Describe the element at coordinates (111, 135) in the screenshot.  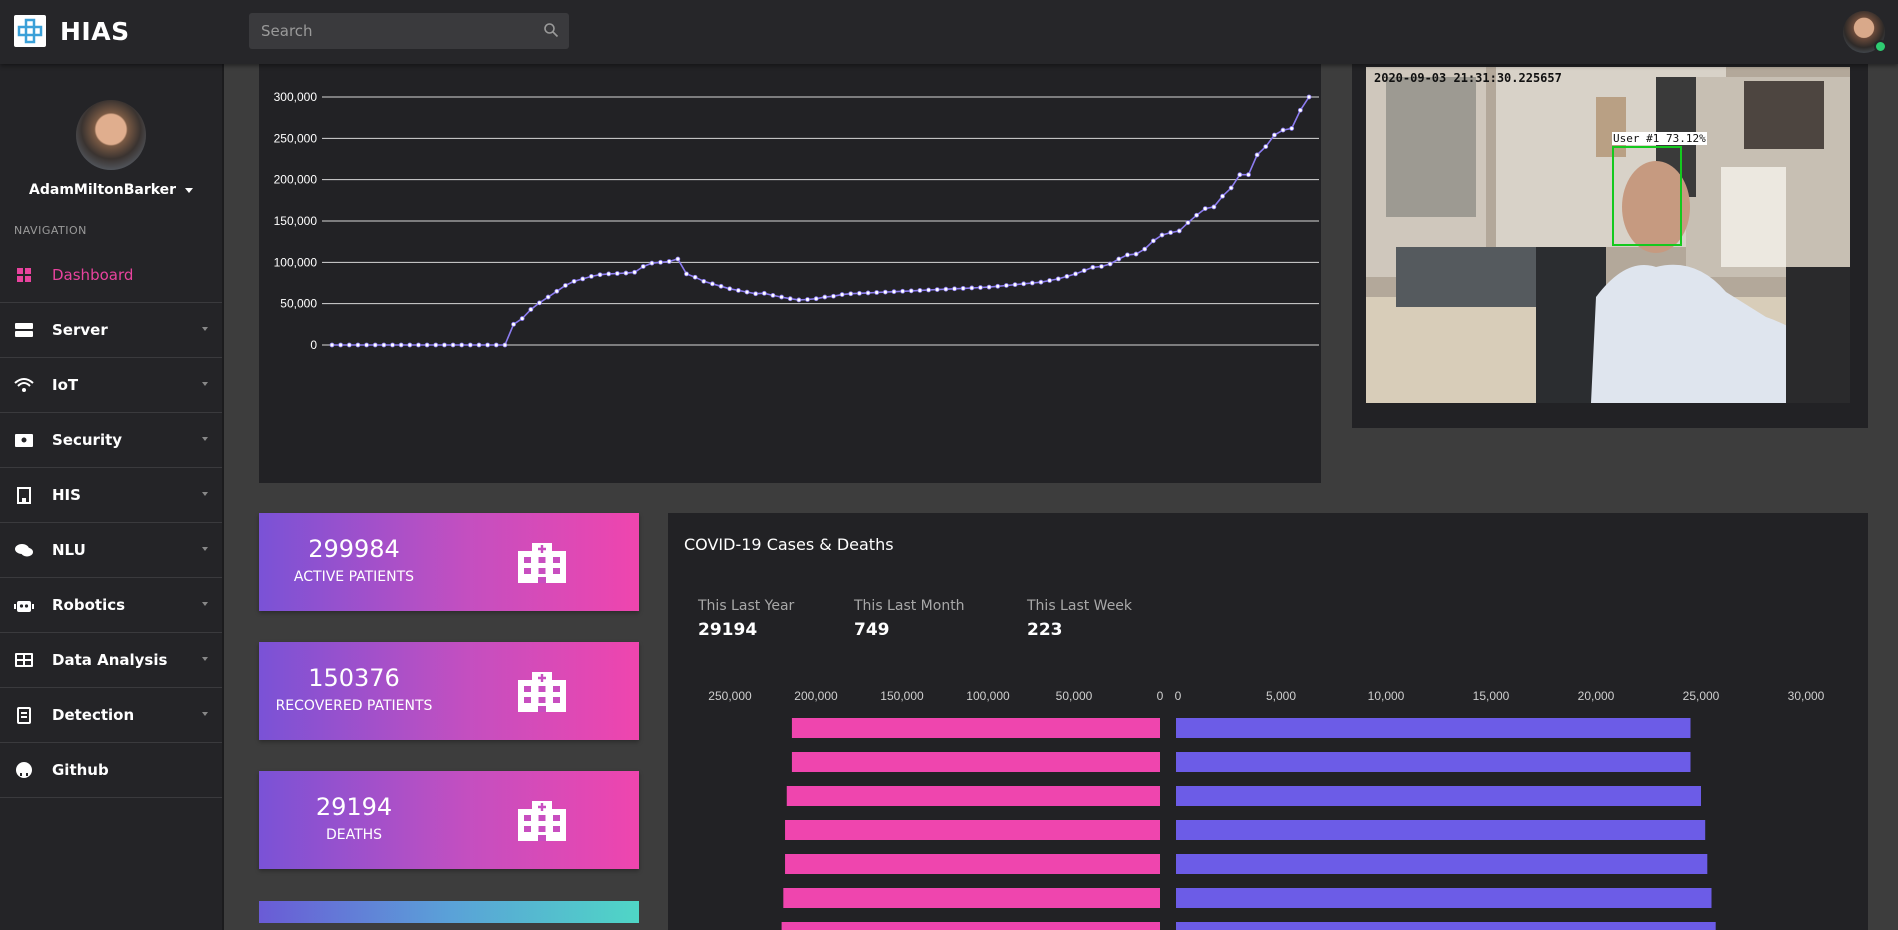
I see `profile-avatar` at that location.